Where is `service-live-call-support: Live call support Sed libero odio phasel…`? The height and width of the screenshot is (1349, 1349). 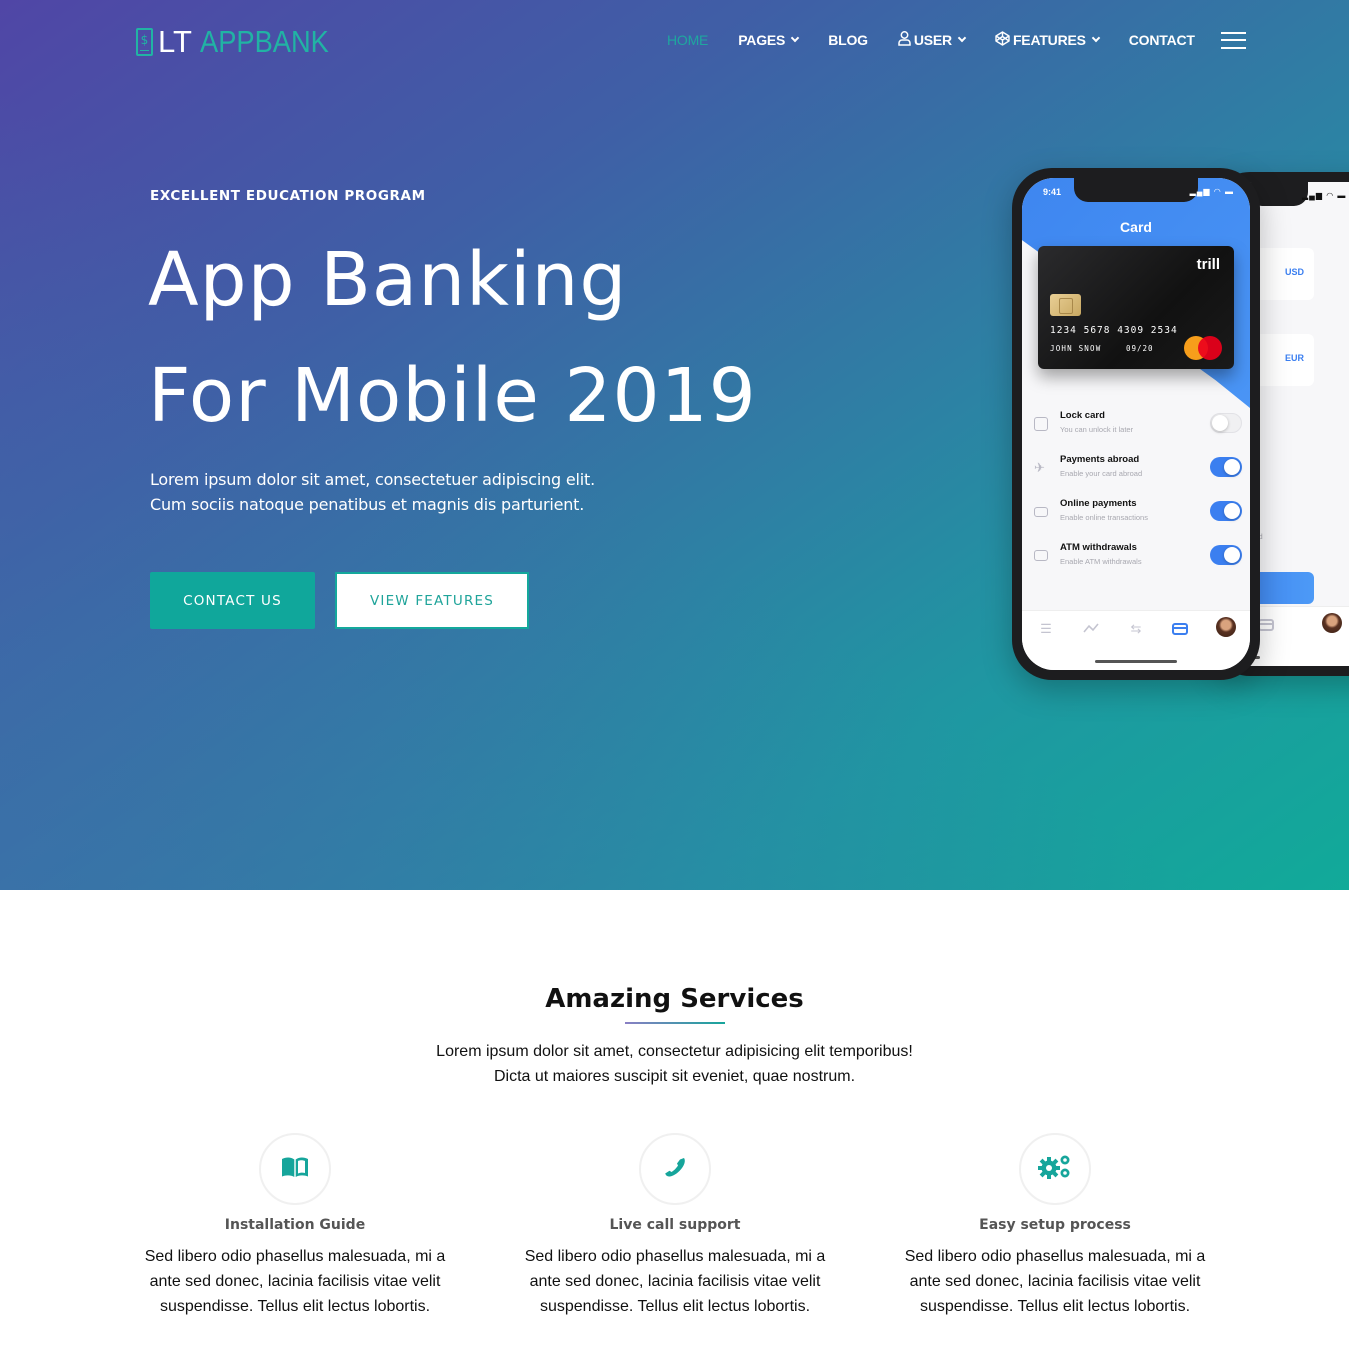 service-live-call-support: Live call support Sed libero odio phasel… is located at coordinates (675, 1226).